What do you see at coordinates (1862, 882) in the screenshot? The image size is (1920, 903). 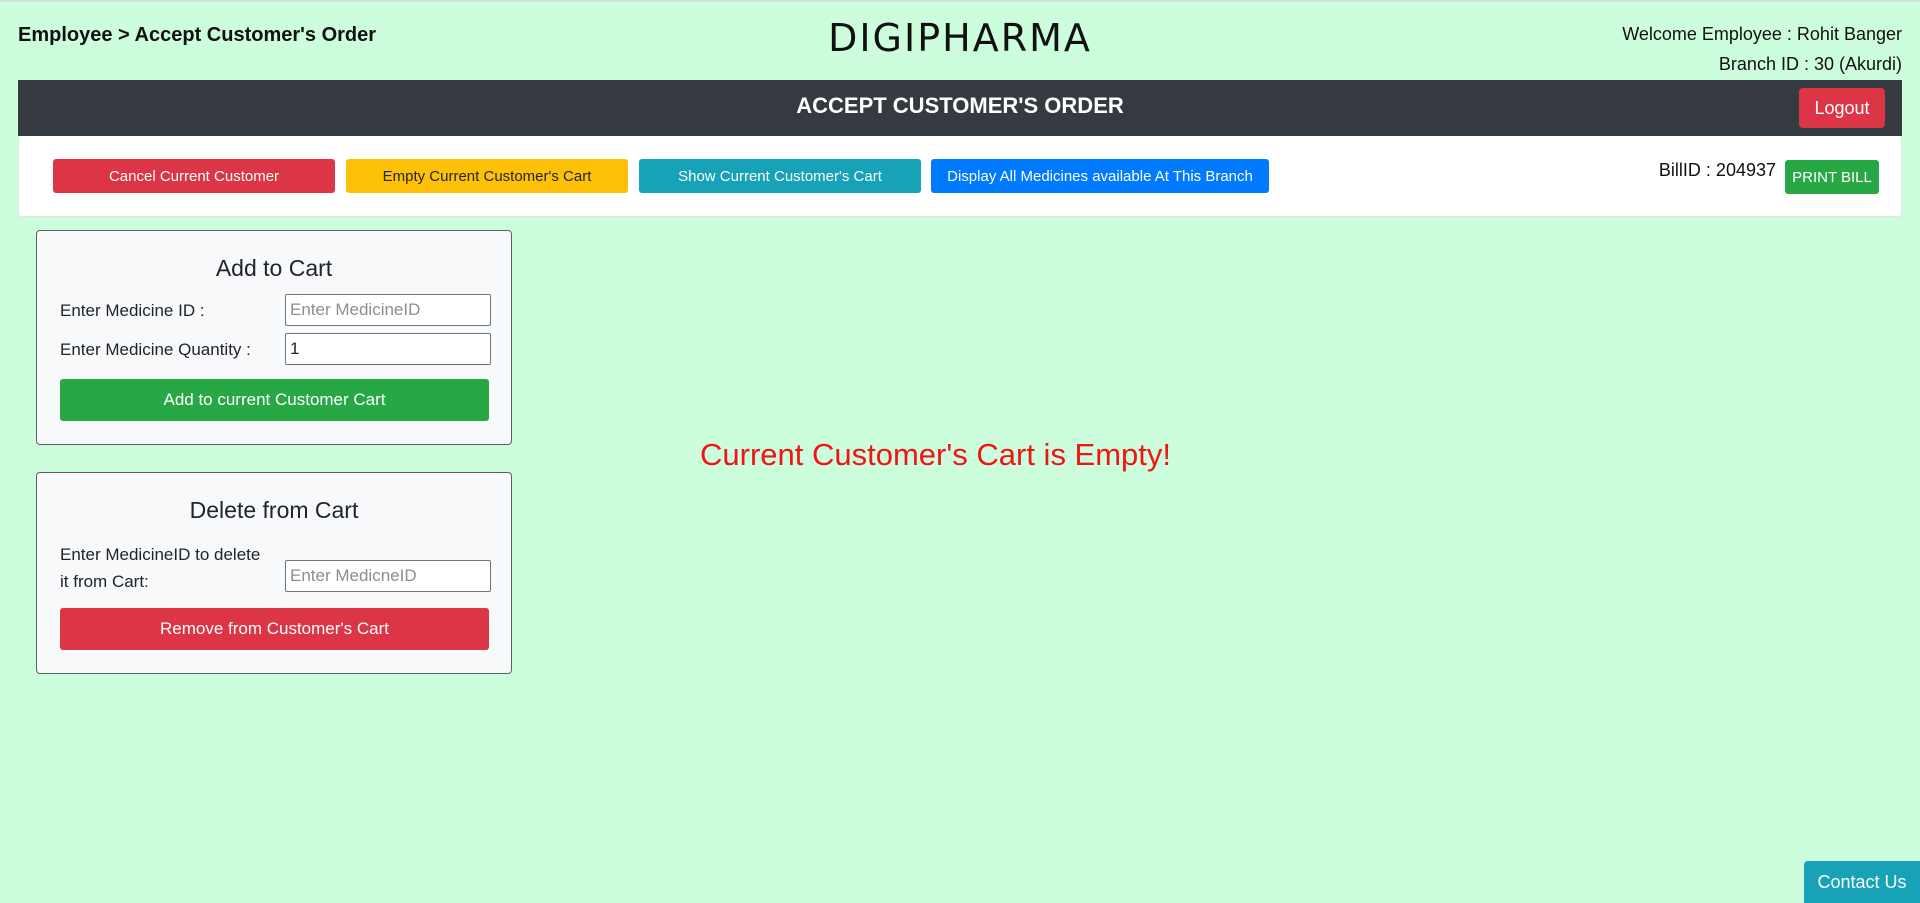 I see `contact-us-button: Contact Us` at bounding box center [1862, 882].